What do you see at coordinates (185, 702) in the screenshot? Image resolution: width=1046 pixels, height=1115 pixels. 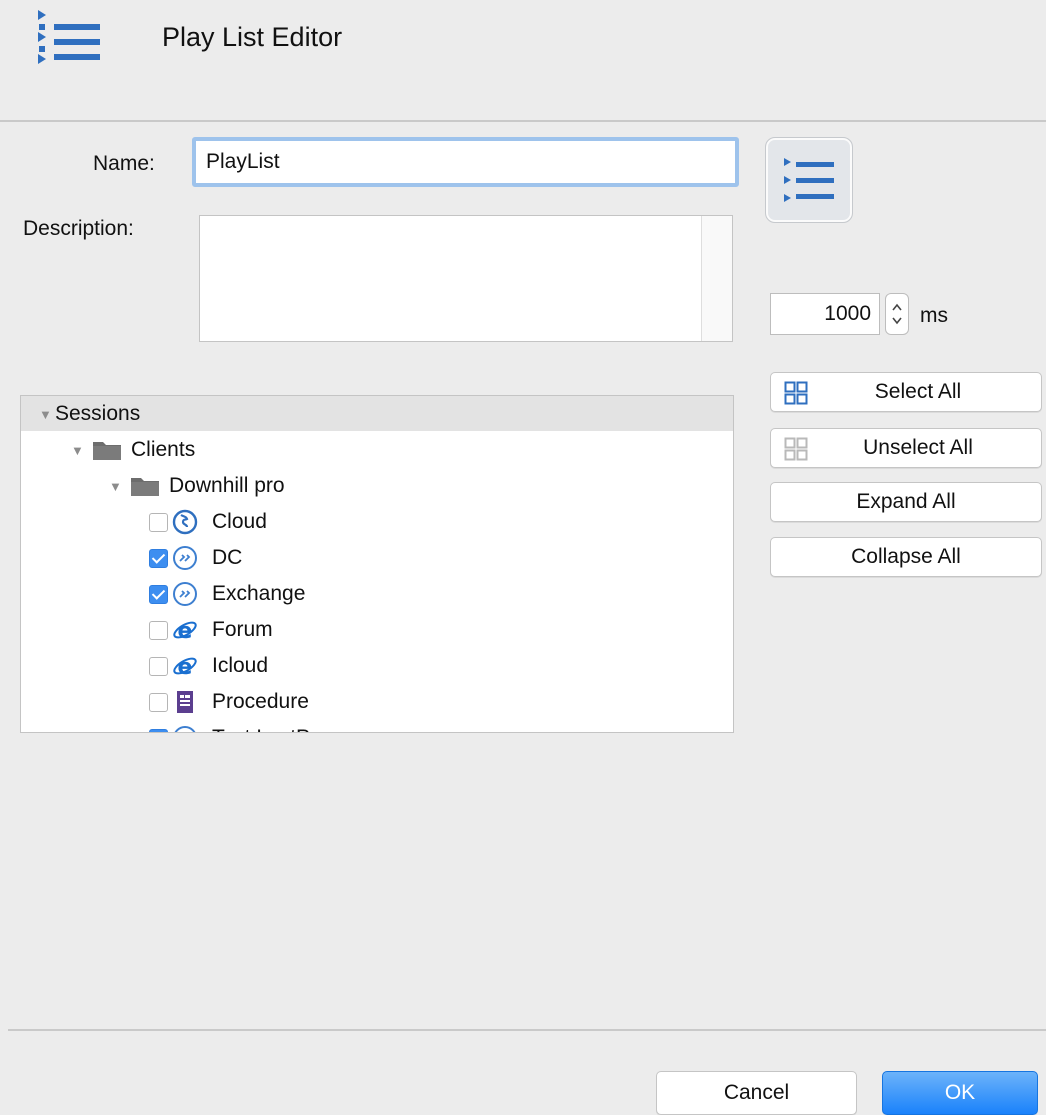 I see `document-icon` at bounding box center [185, 702].